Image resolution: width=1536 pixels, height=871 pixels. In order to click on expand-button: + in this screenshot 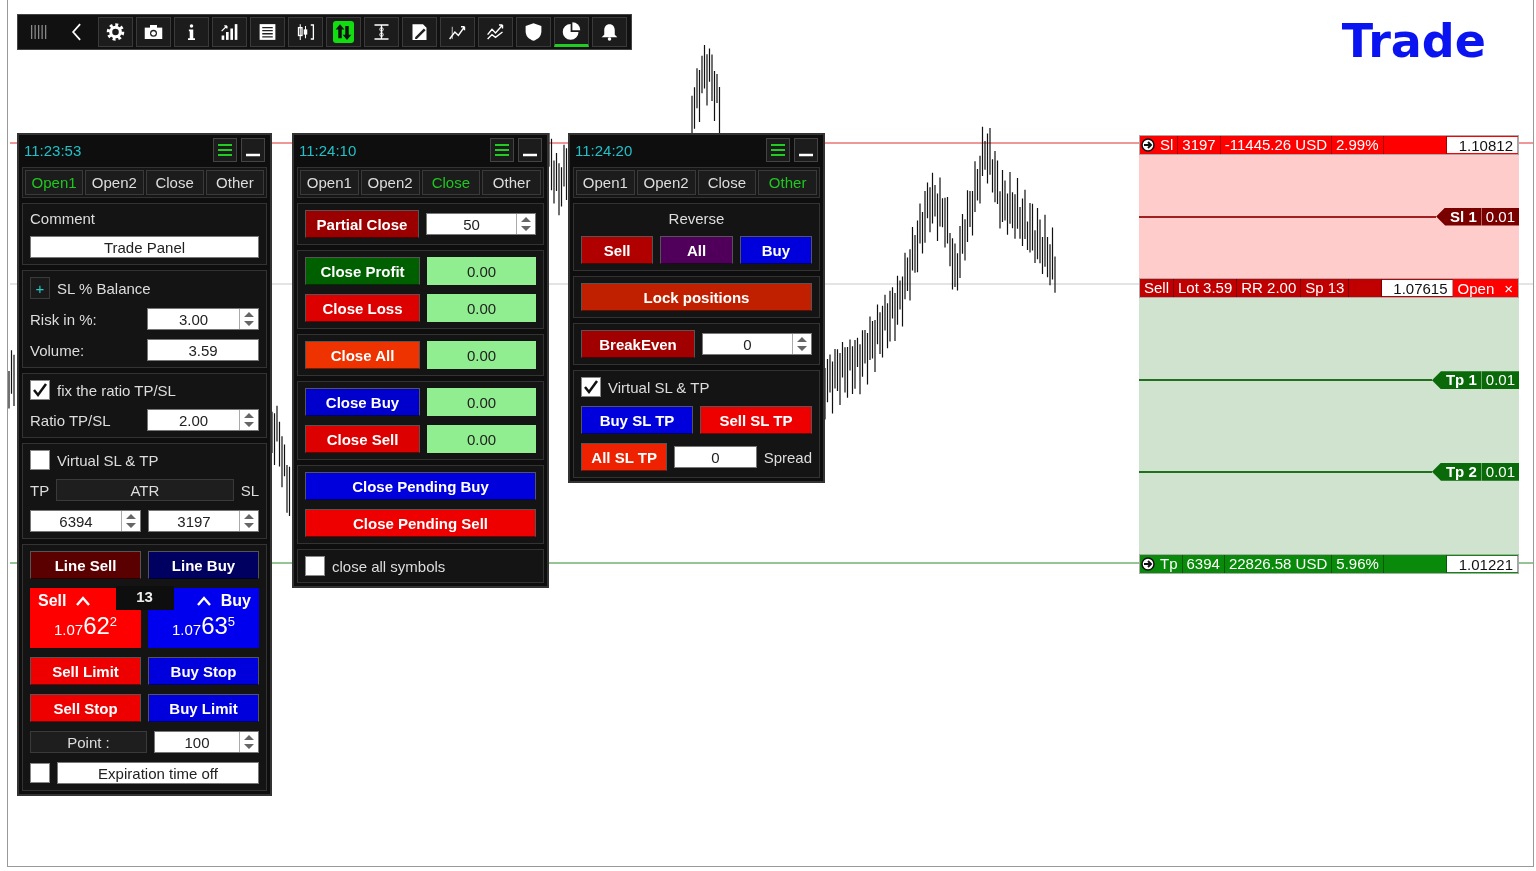, I will do `click(40, 288)`.